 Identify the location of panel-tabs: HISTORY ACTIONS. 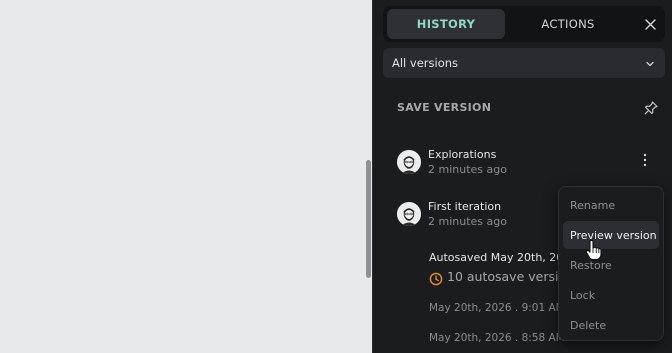
(524, 24).